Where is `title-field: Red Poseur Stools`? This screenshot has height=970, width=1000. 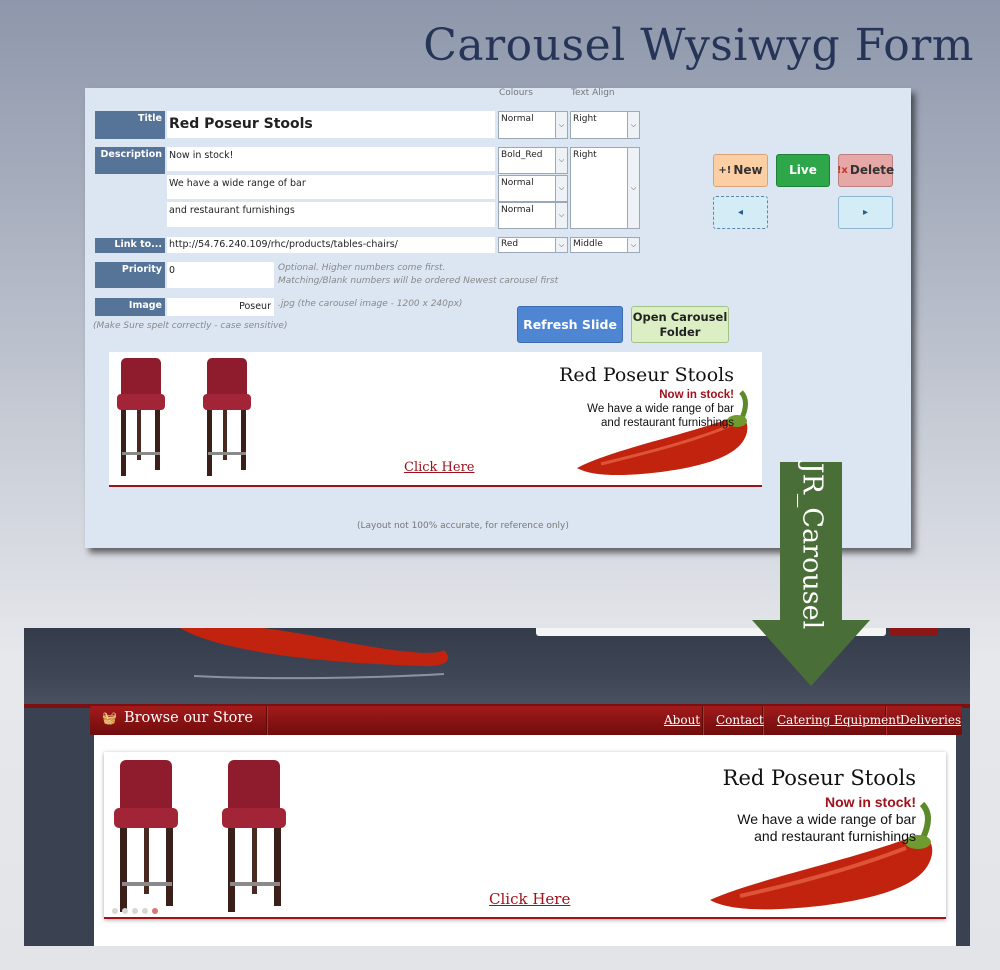 title-field: Red Poseur Stools is located at coordinates (331, 124).